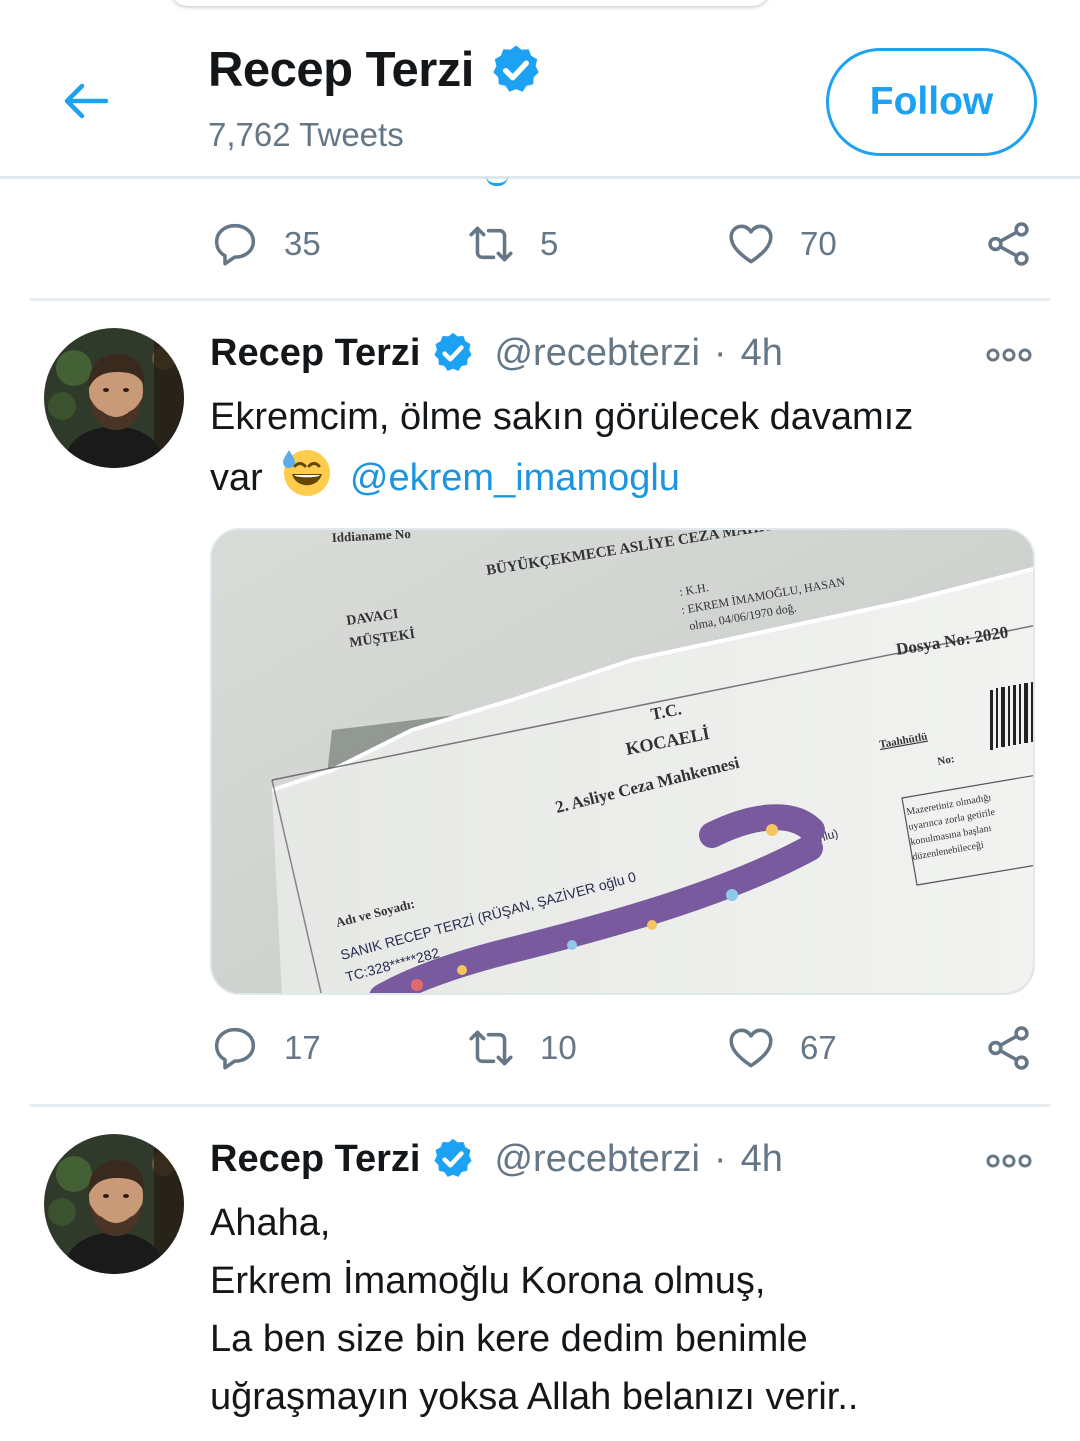  What do you see at coordinates (509, 1339) in the screenshot?
I see `tweet-text-line: La ben size bin kere dedim benimle` at bounding box center [509, 1339].